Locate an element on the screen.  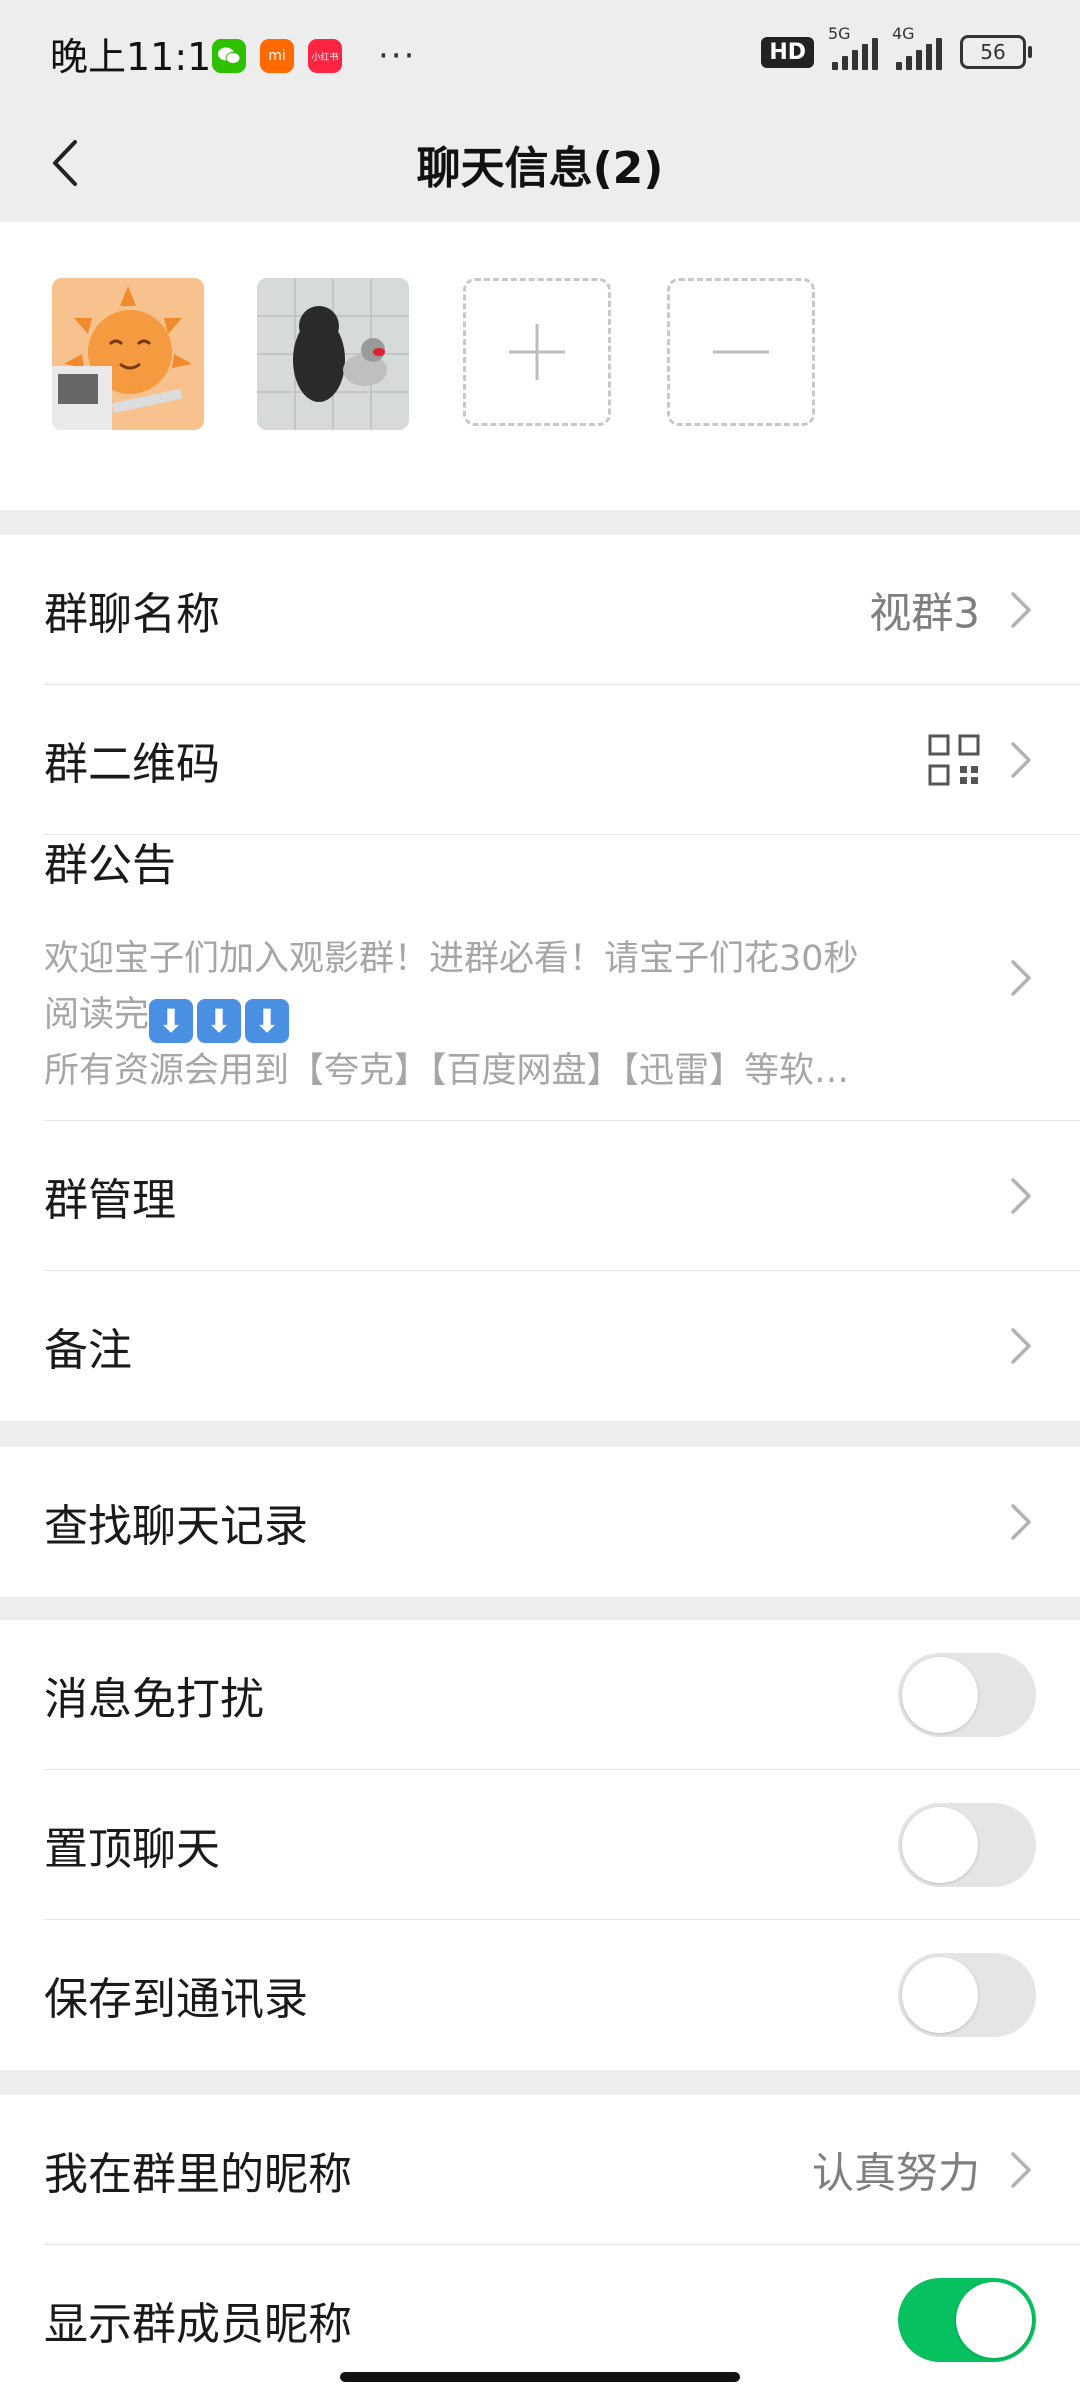
penguin-avatar-image is located at coordinates (333, 354).